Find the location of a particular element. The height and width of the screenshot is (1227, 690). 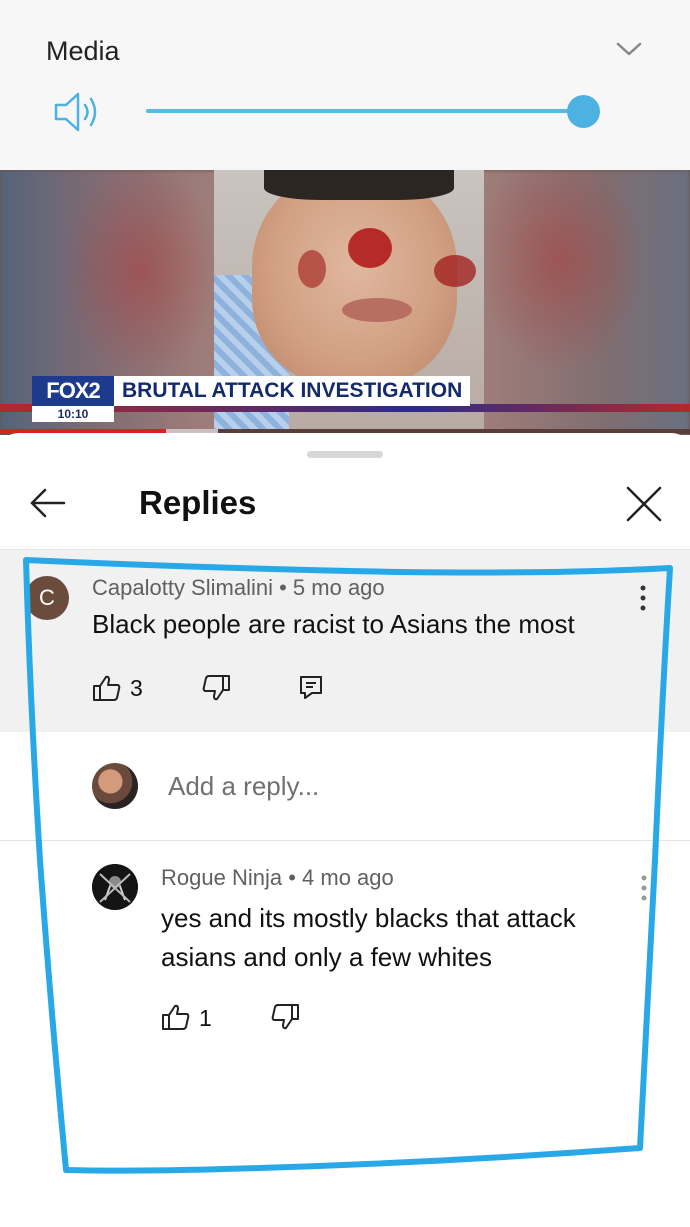

media-label: Media is located at coordinates (83, 51).